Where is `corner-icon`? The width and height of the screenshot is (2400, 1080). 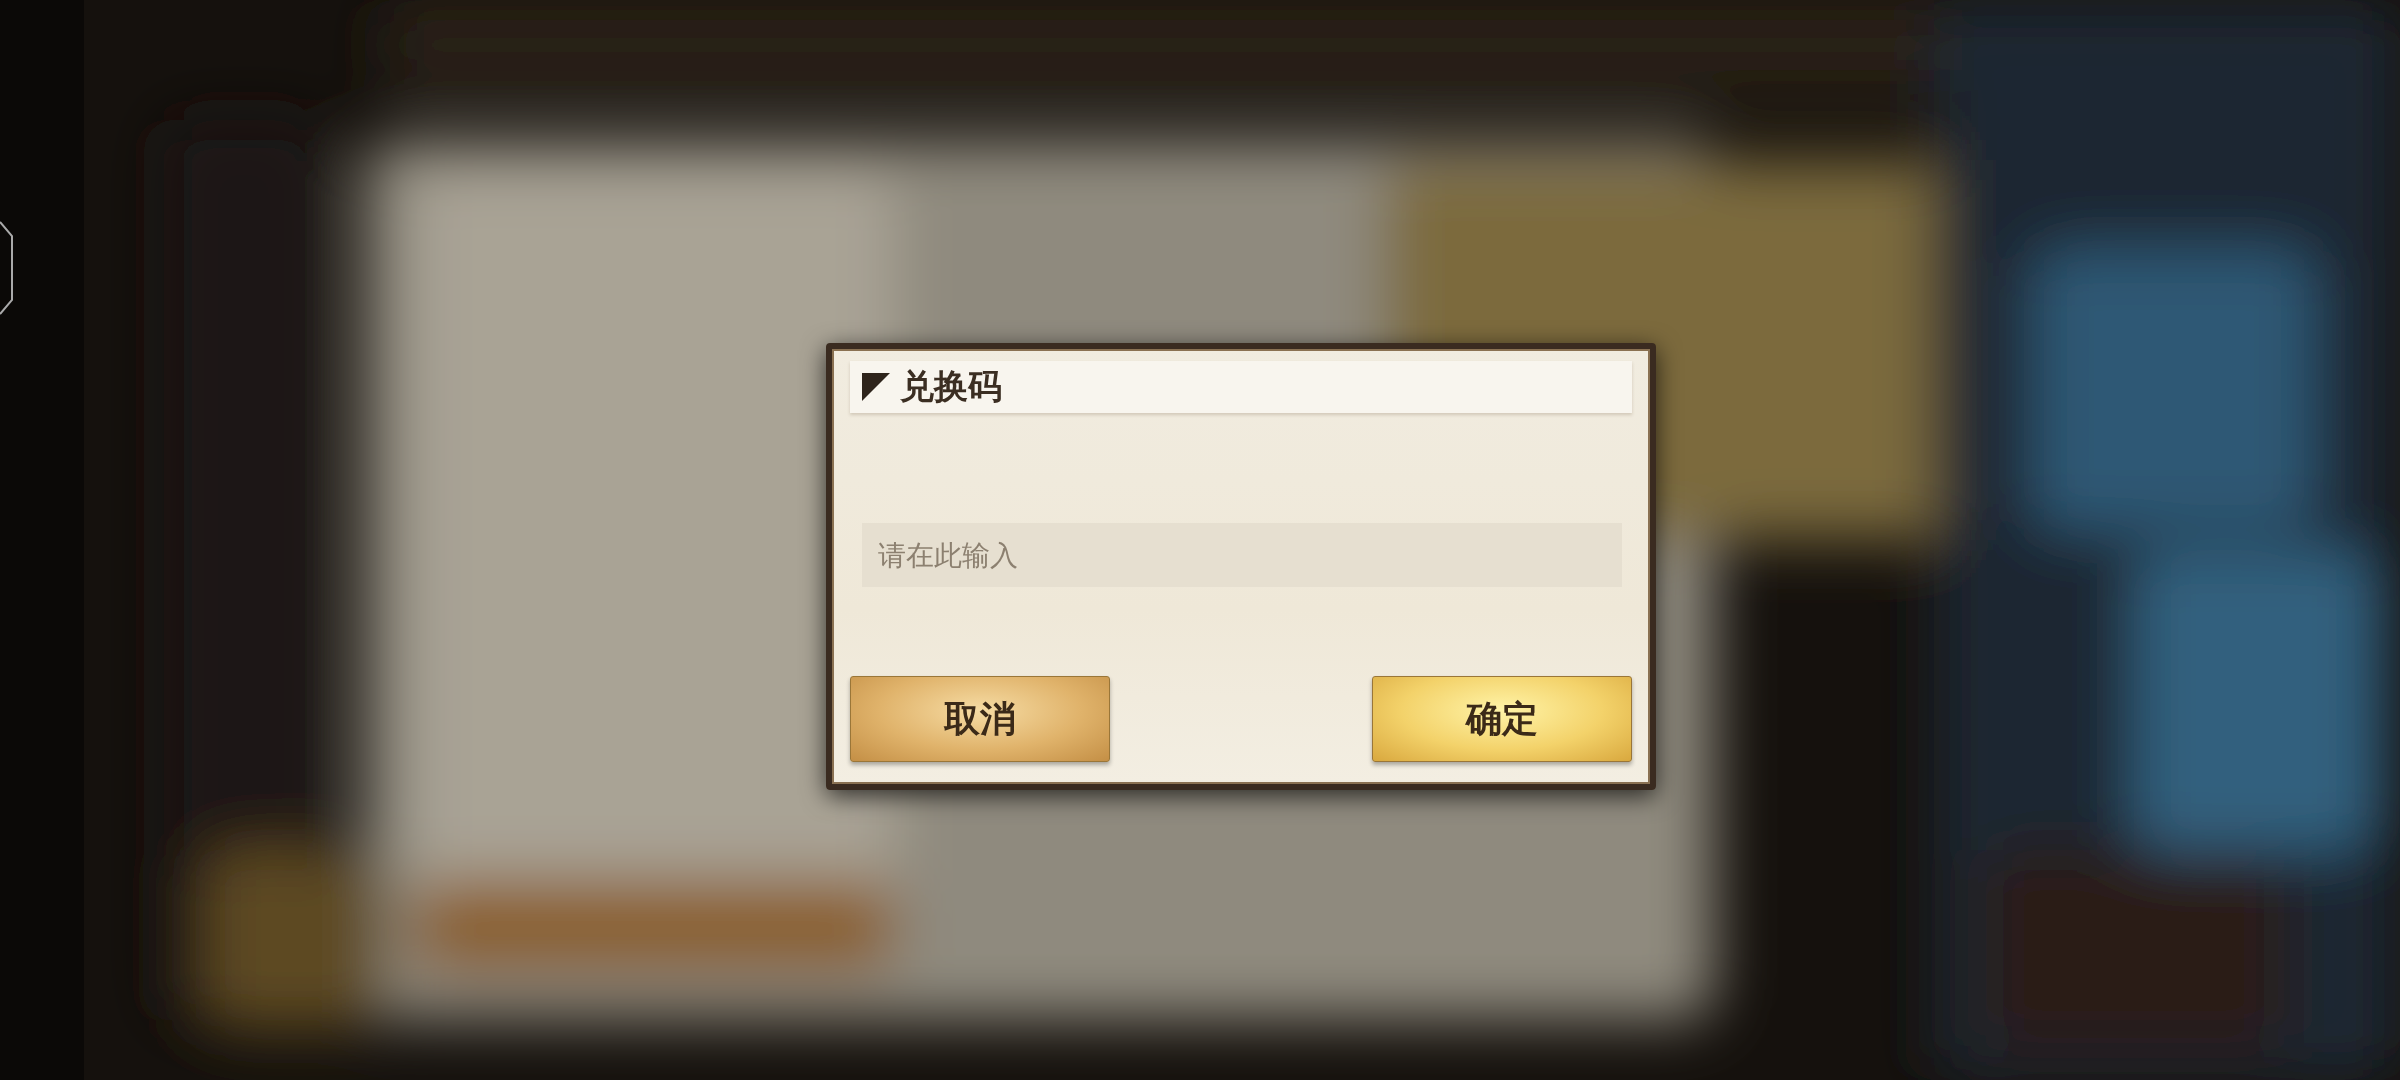 corner-icon is located at coordinates (876, 387).